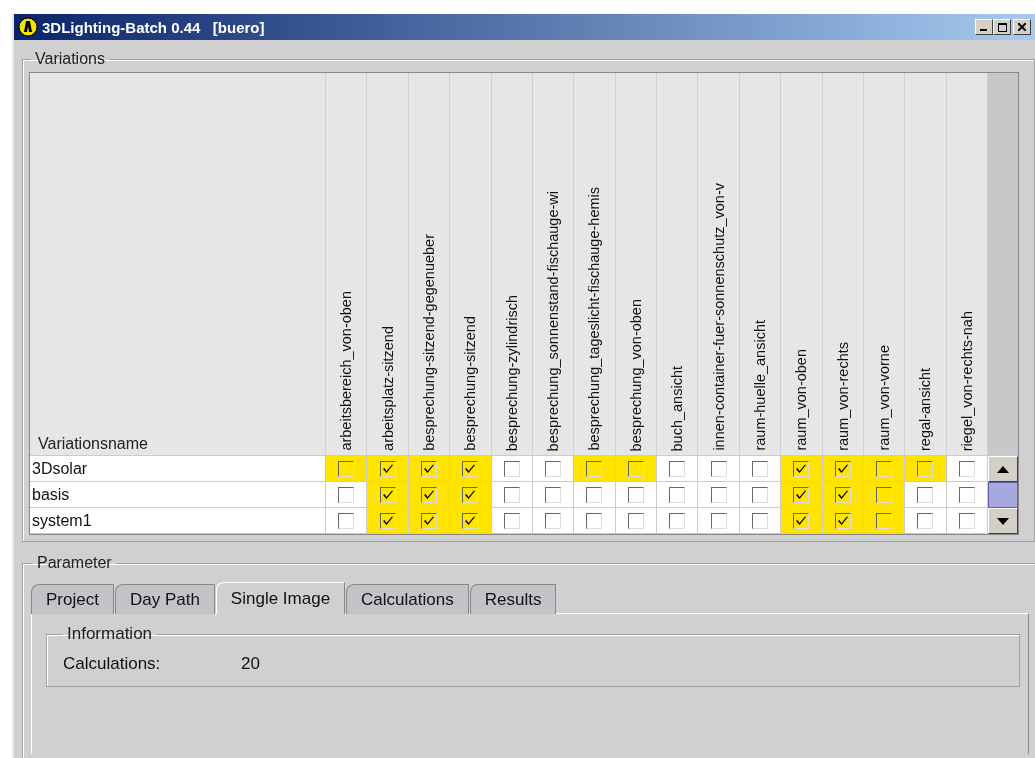 The height and width of the screenshot is (758, 1035). Describe the element at coordinates (1003, 469) in the screenshot. I see `scroll-up-button` at that location.